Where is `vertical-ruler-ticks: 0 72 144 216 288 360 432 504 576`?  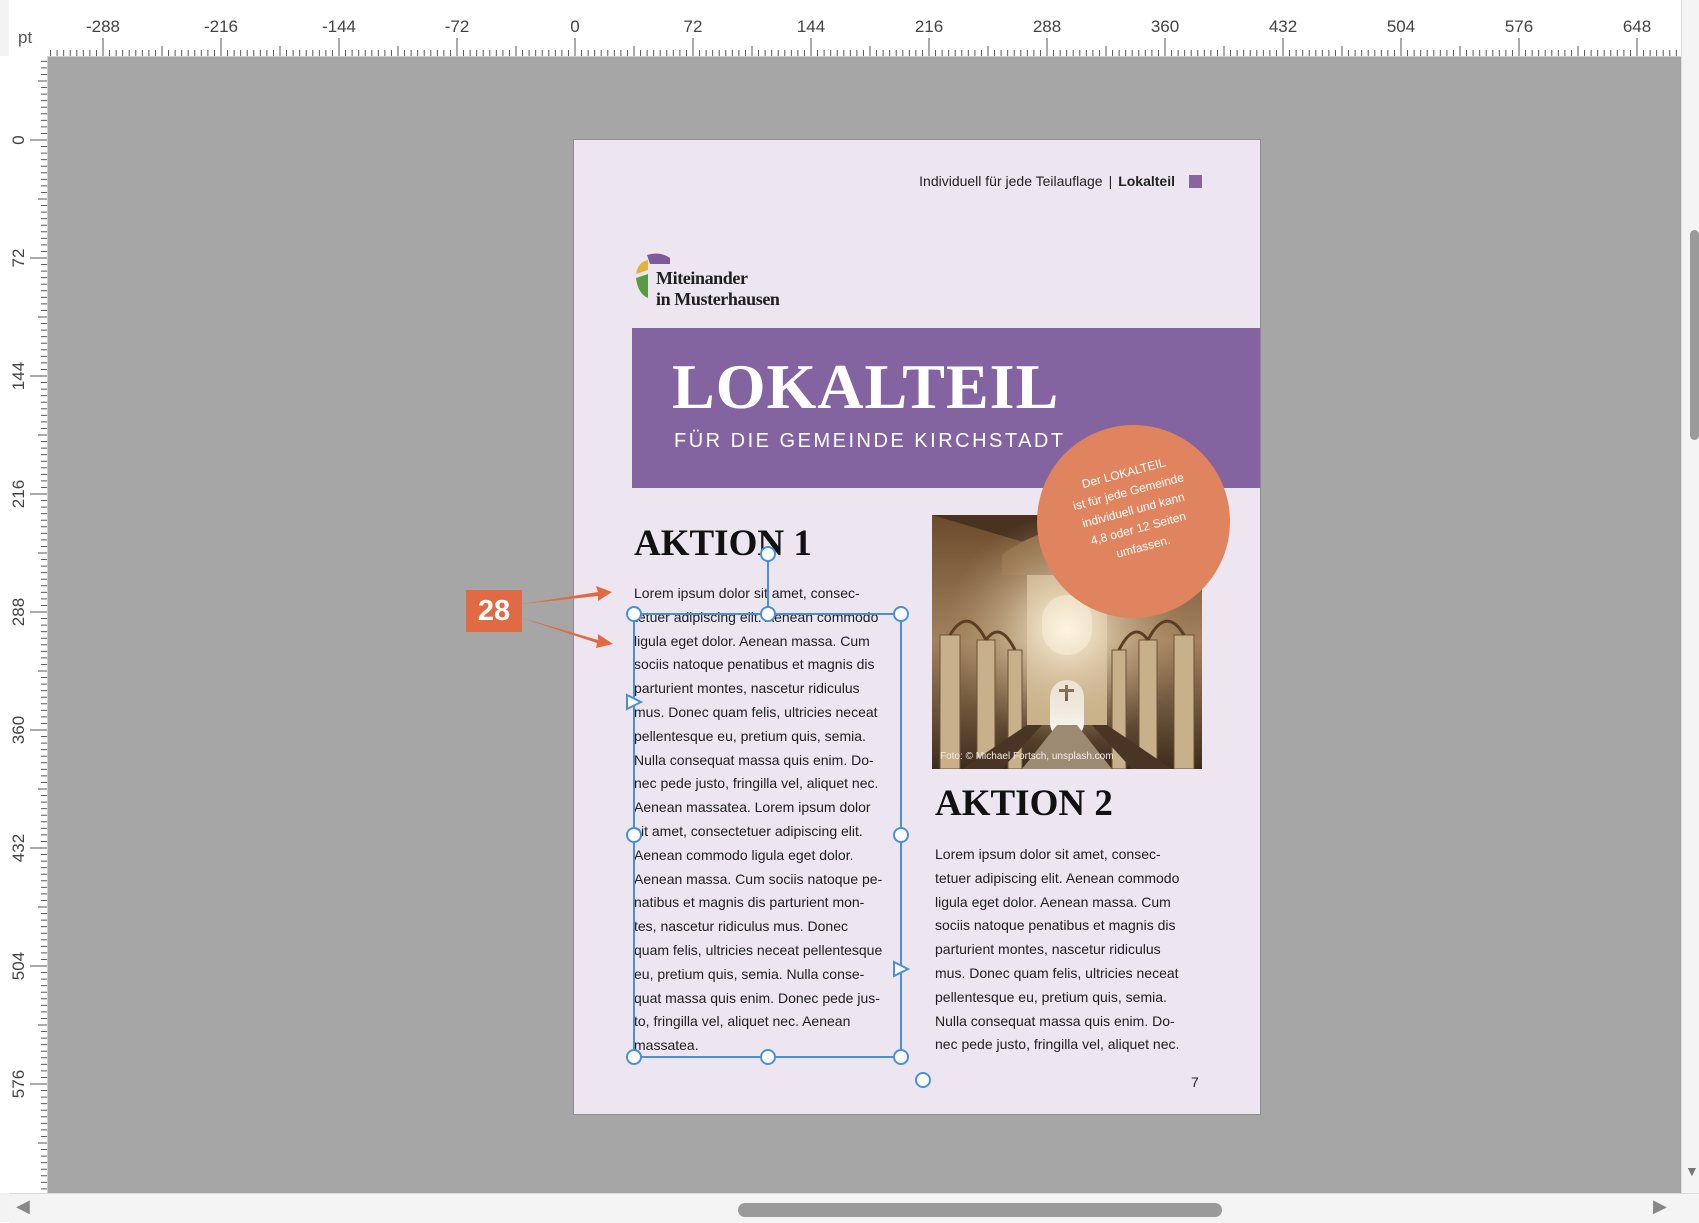
vertical-ruler-ticks: 0 72 144 216 288 360 432 504 576 is located at coordinates (28, 625).